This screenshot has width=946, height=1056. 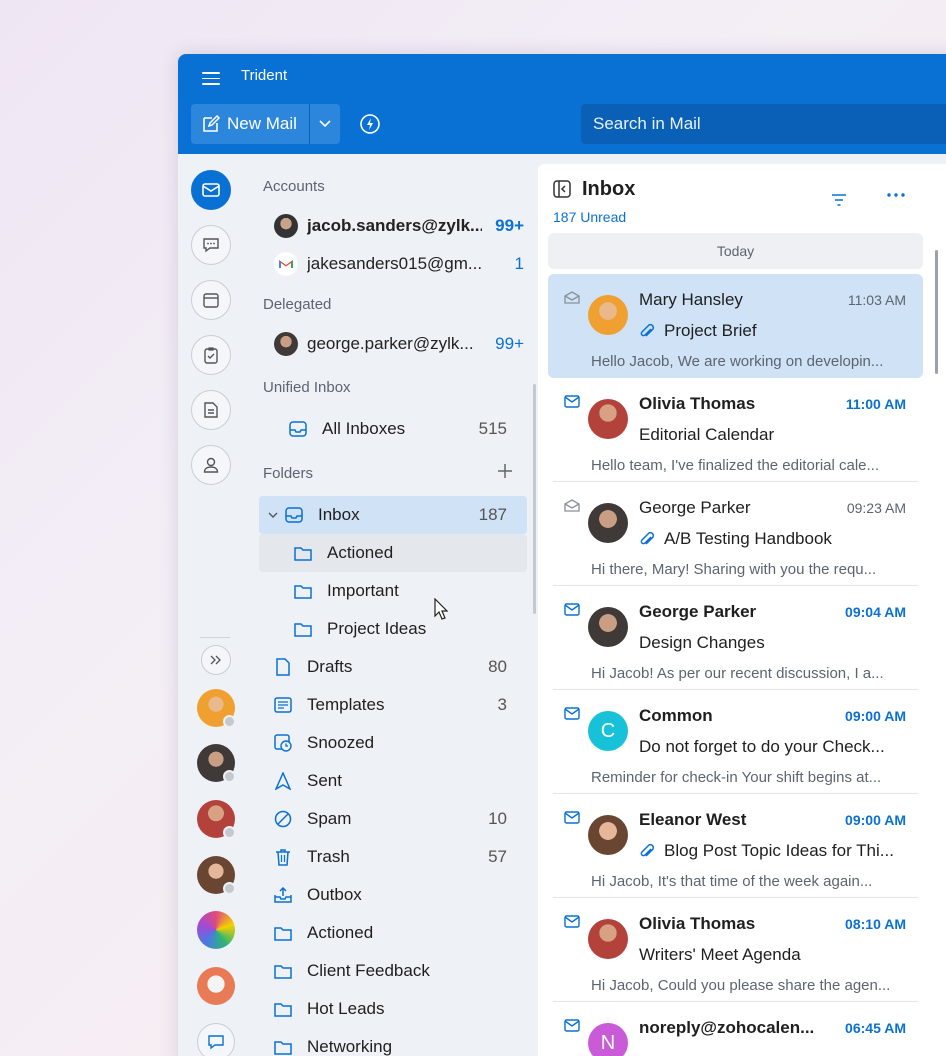 I want to click on folder-label: Outbox, so click(x=334, y=894).